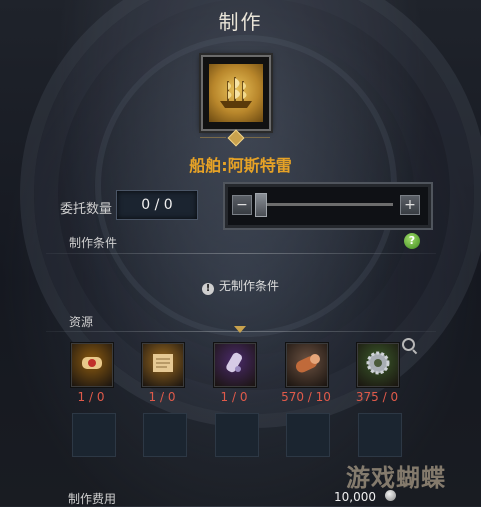 The width and height of the screenshot is (481, 507). What do you see at coordinates (92, 499) in the screenshot?
I see `fee-label: 制作费用` at bounding box center [92, 499].